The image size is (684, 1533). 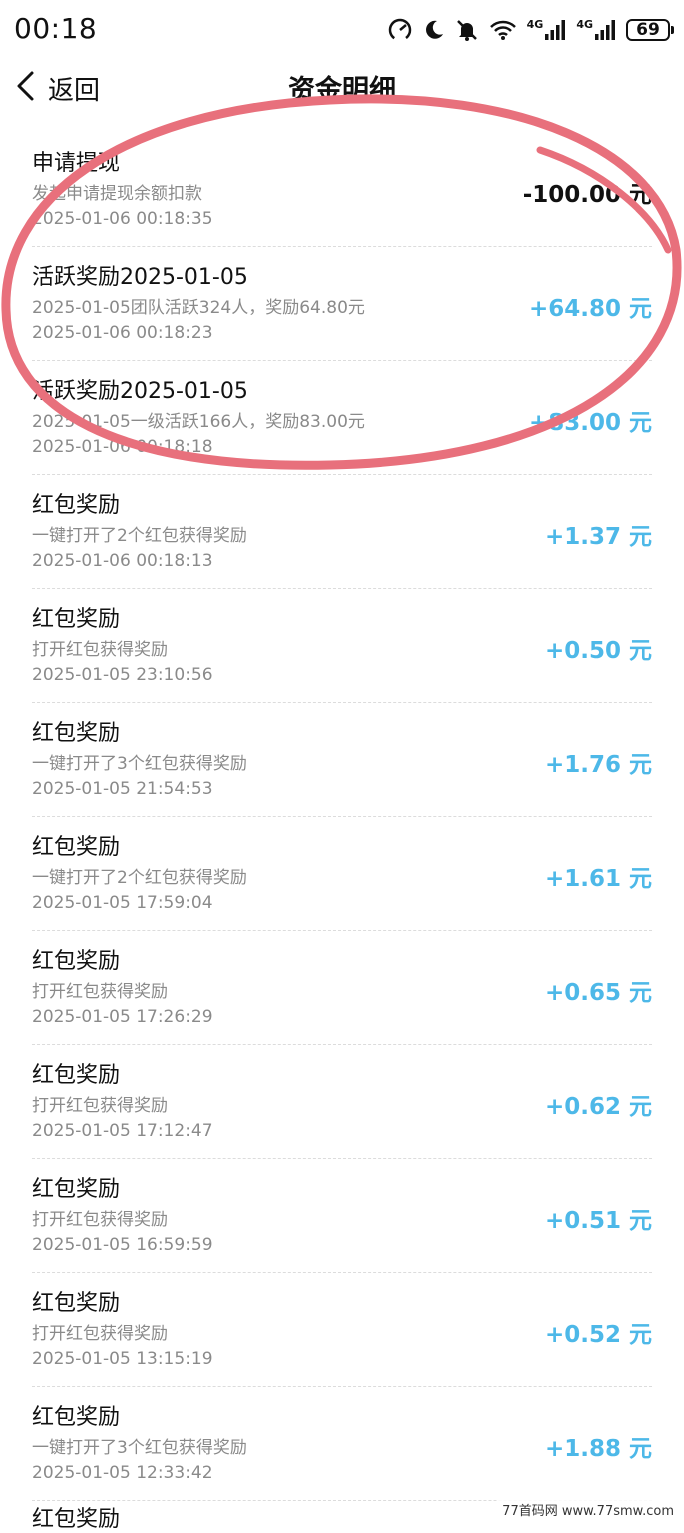 I want to click on status-time: 00:18, so click(x=56, y=28).